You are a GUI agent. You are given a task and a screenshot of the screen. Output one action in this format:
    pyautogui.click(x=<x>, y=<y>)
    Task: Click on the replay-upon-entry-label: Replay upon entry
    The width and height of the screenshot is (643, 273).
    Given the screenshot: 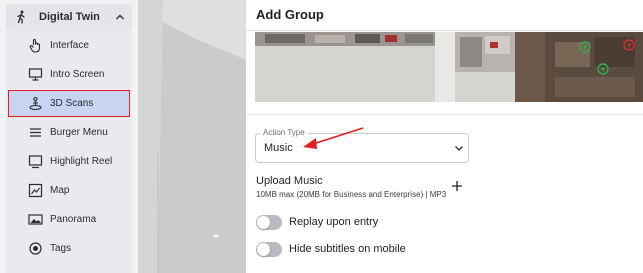 What is the action you would take?
    pyautogui.click(x=334, y=222)
    